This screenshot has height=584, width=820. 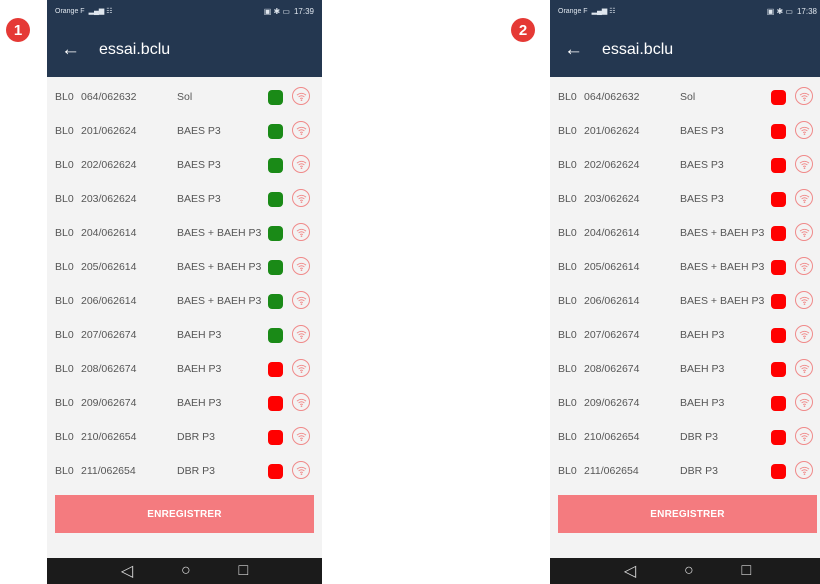 I want to click on device-label: DBR P3, so click(x=699, y=437).